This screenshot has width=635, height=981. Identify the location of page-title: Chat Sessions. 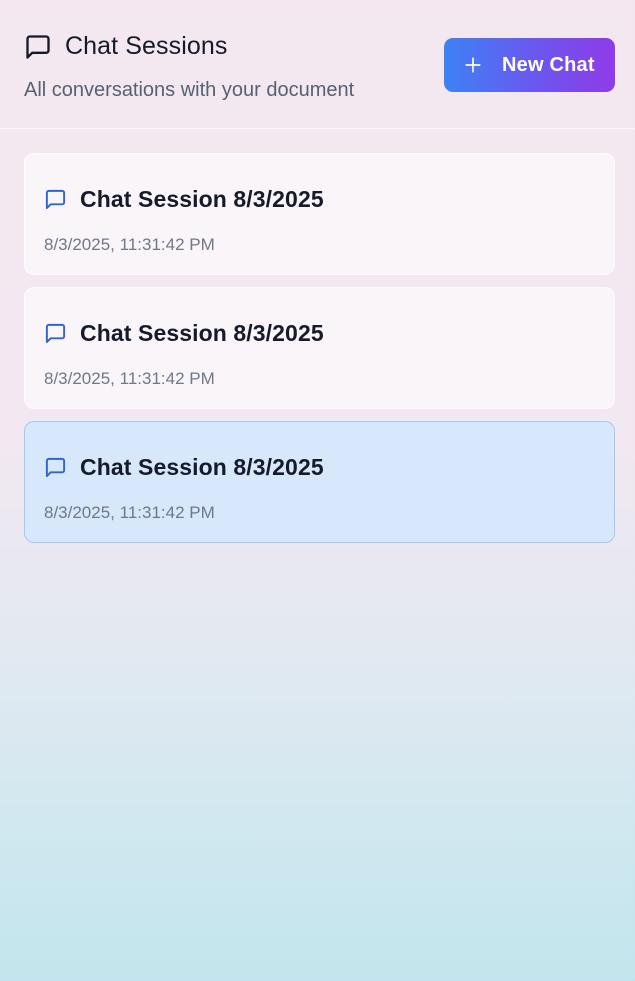
(146, 46).